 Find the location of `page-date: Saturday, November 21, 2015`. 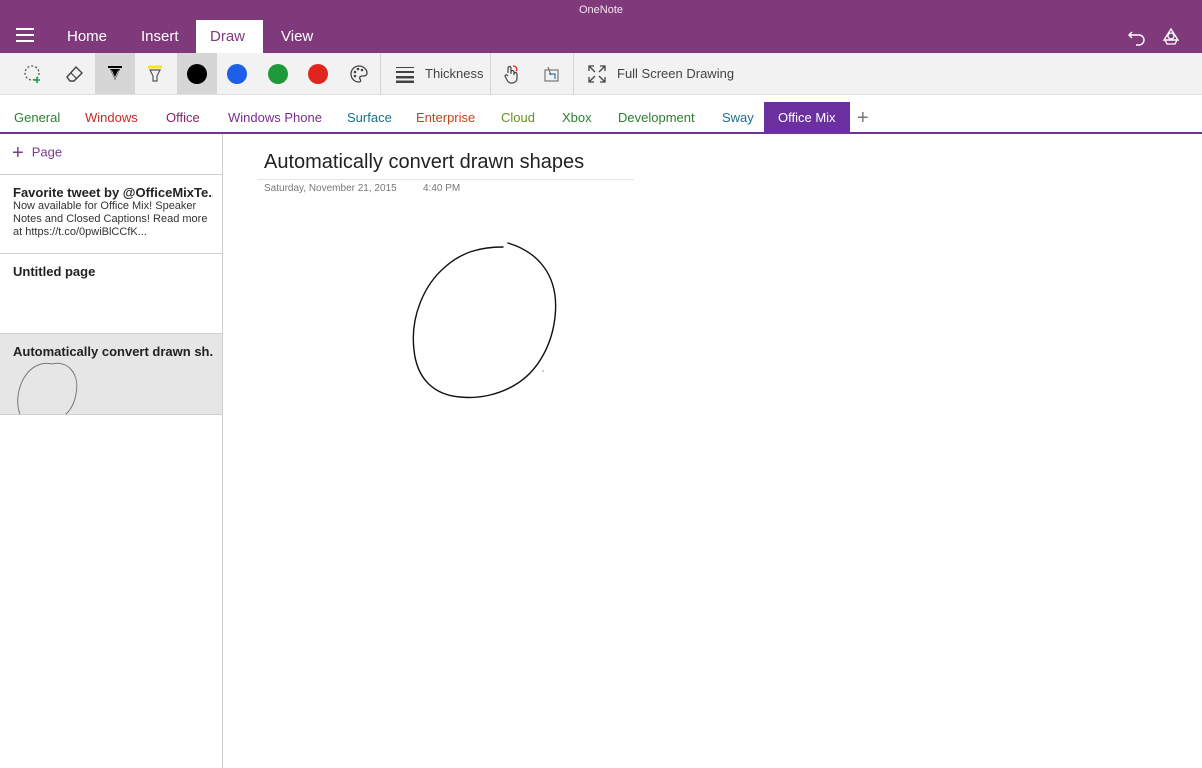

page-date: Saturday, November 21, 2015 is located at coordinates (330, 188).